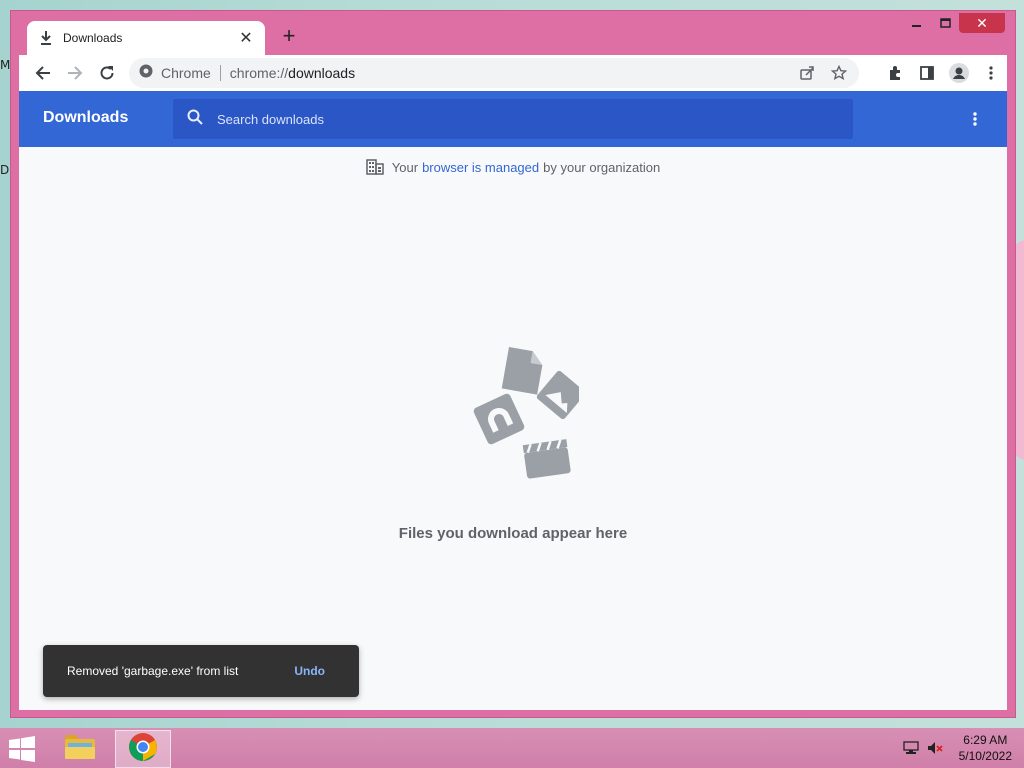  What do you see at coordinates (5, 65) in the screenshot?
I see `desktop-icon-label: M` at bounding box center [5, 65].